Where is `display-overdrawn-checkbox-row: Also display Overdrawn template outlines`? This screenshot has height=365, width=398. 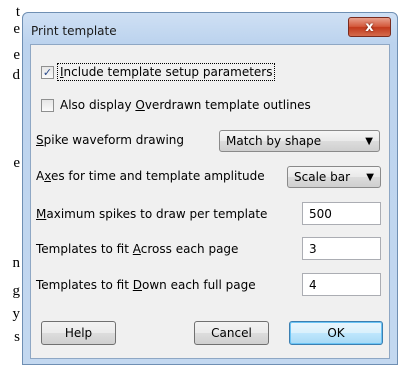
display-overdrawn-checkbox-row: Also display Overdrawn template outlines is located at coordinates (176, 105).